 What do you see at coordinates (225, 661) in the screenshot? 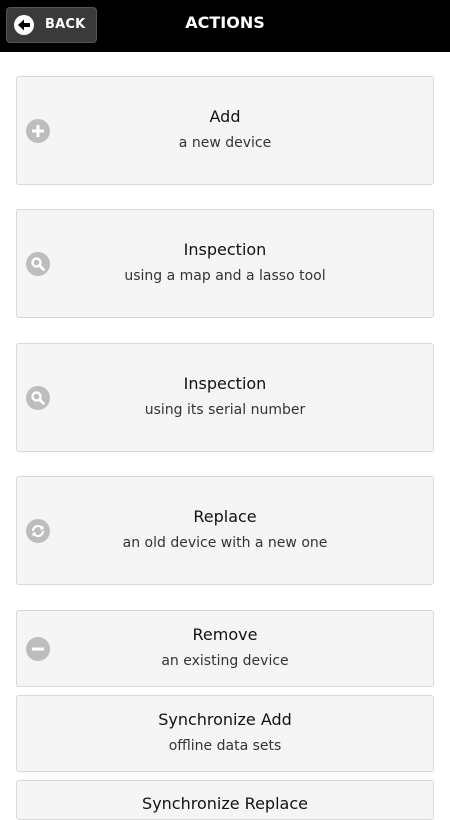
I see `action-subtitle: an existing device` at bounding box center [225, 661].